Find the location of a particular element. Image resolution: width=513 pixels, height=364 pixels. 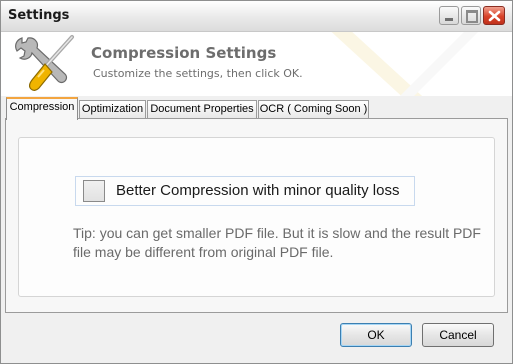

tab-compression: Compression is located at coordinates (42, 108).